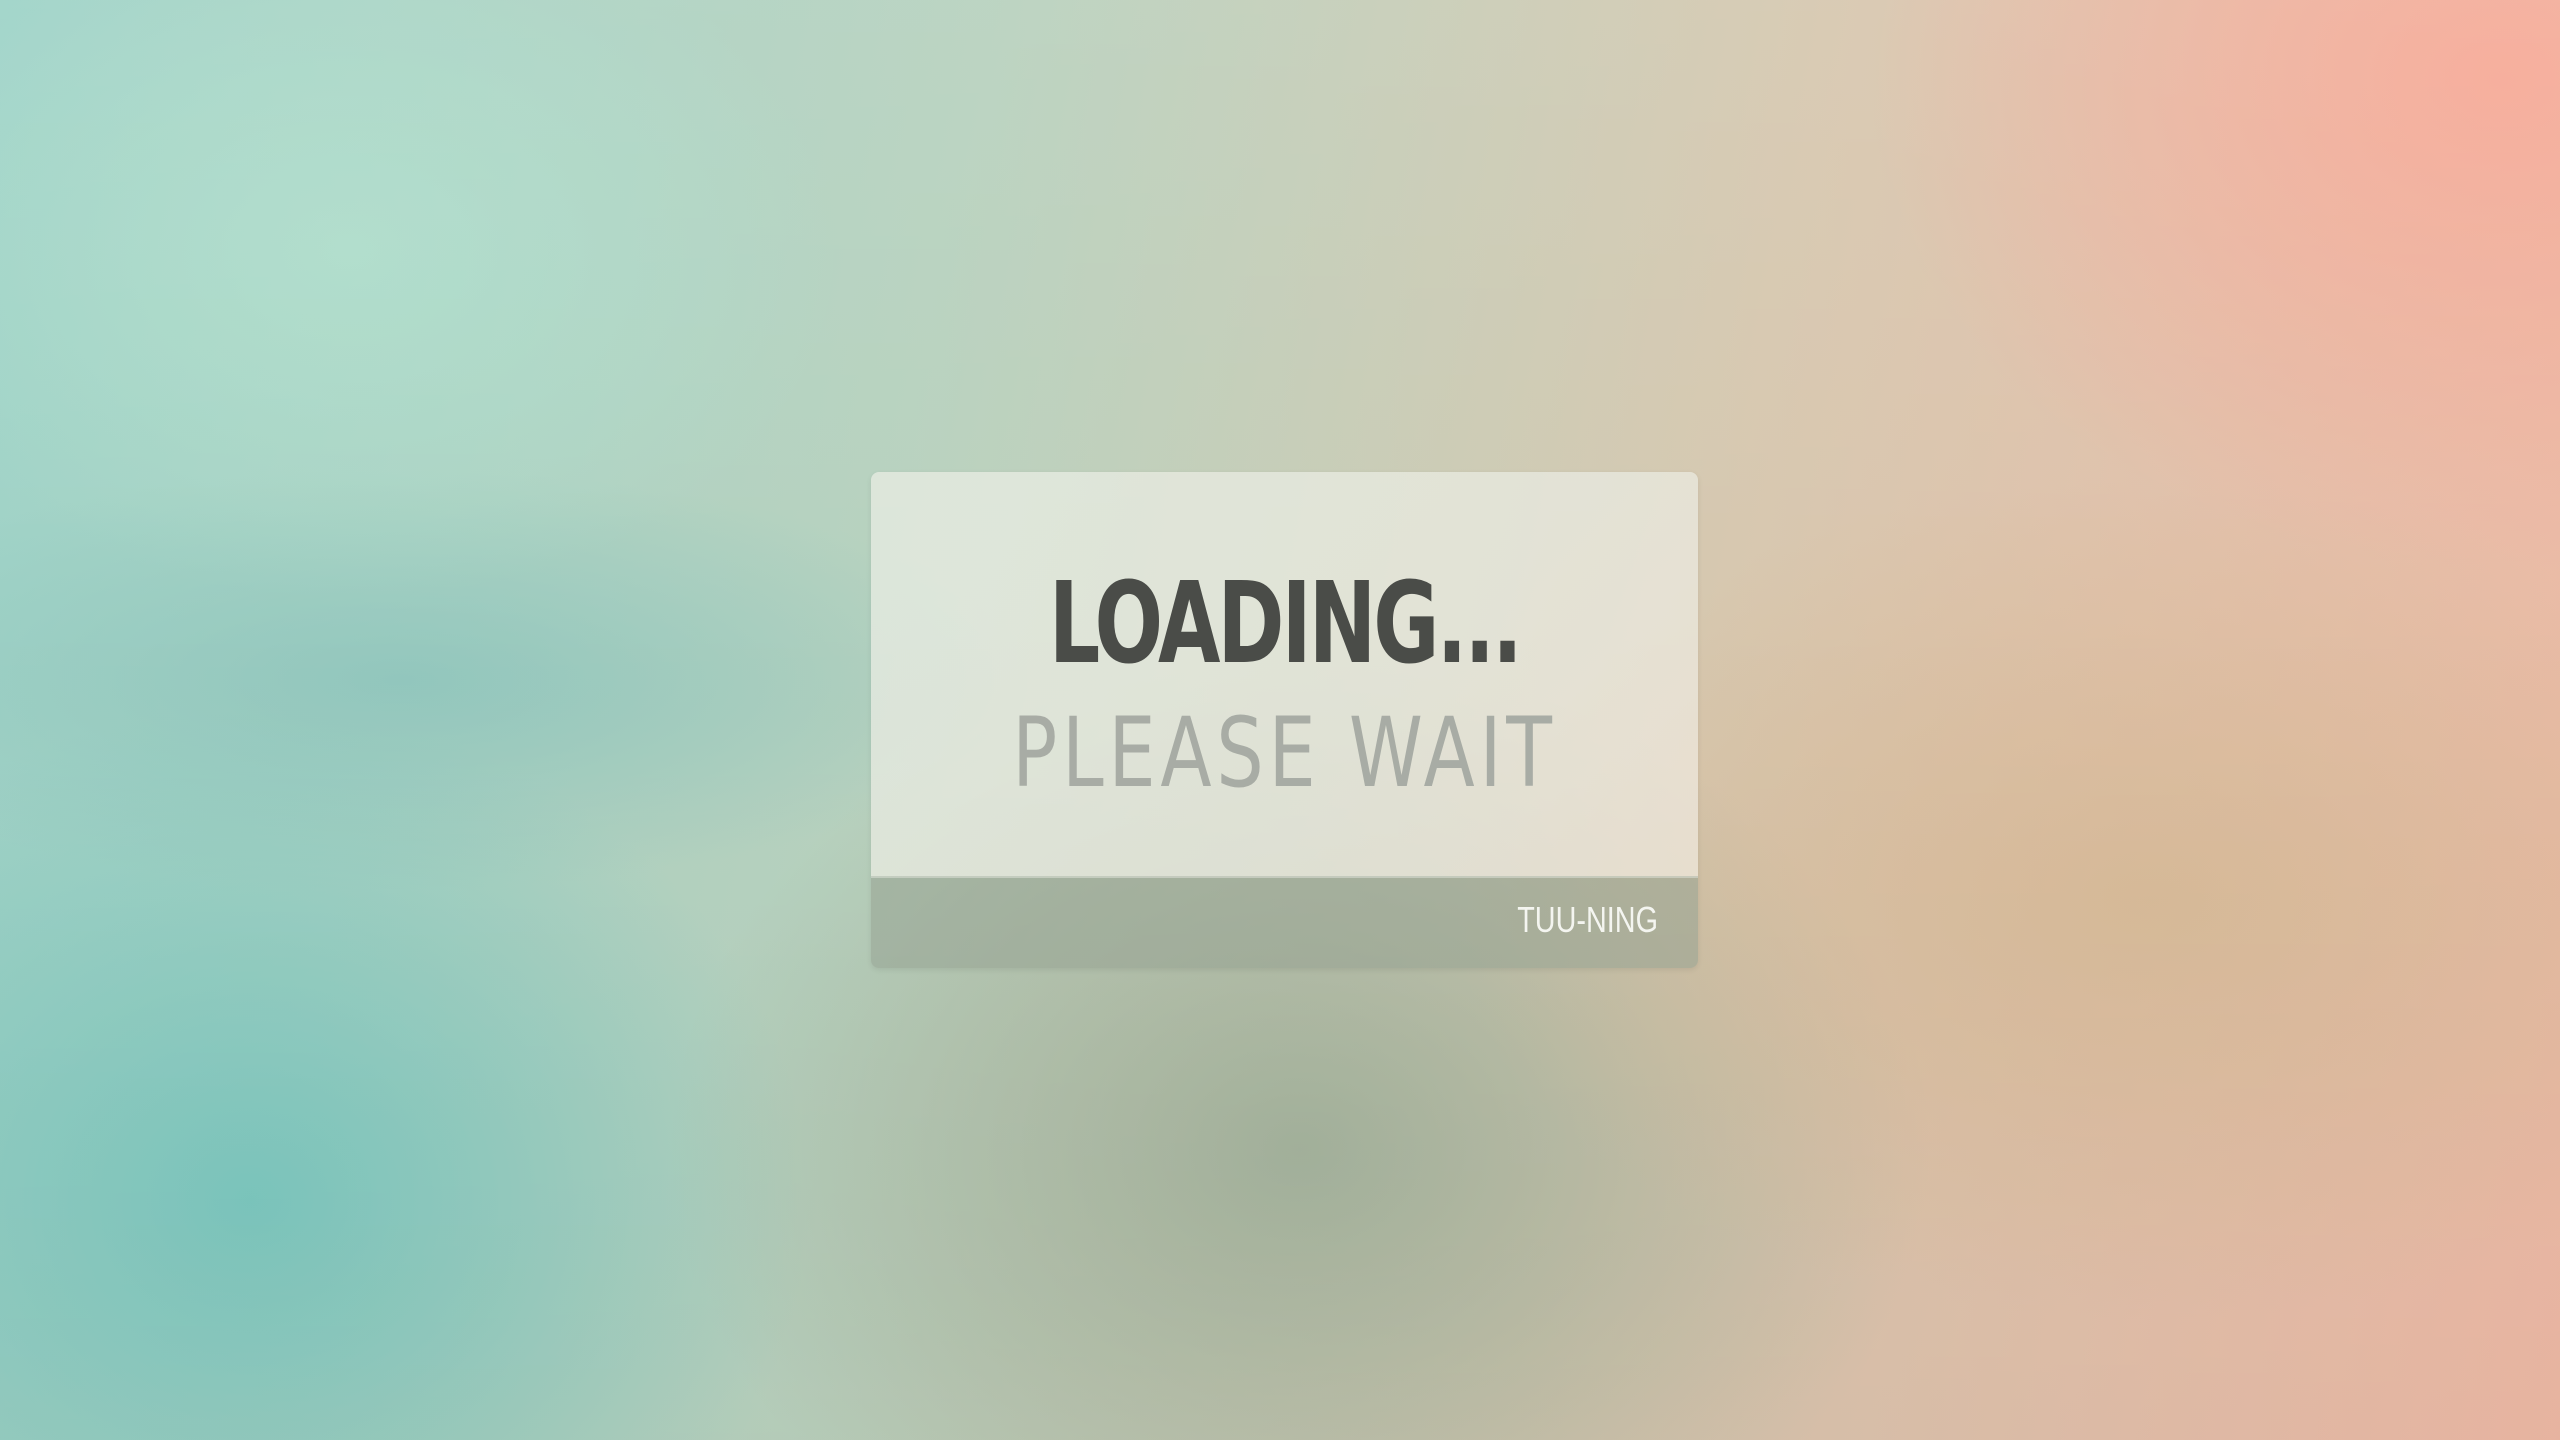 The height and width of the screenshot is (1440, 2560). I want to click on brand-label: TUU-NING, so click(1587, 919).